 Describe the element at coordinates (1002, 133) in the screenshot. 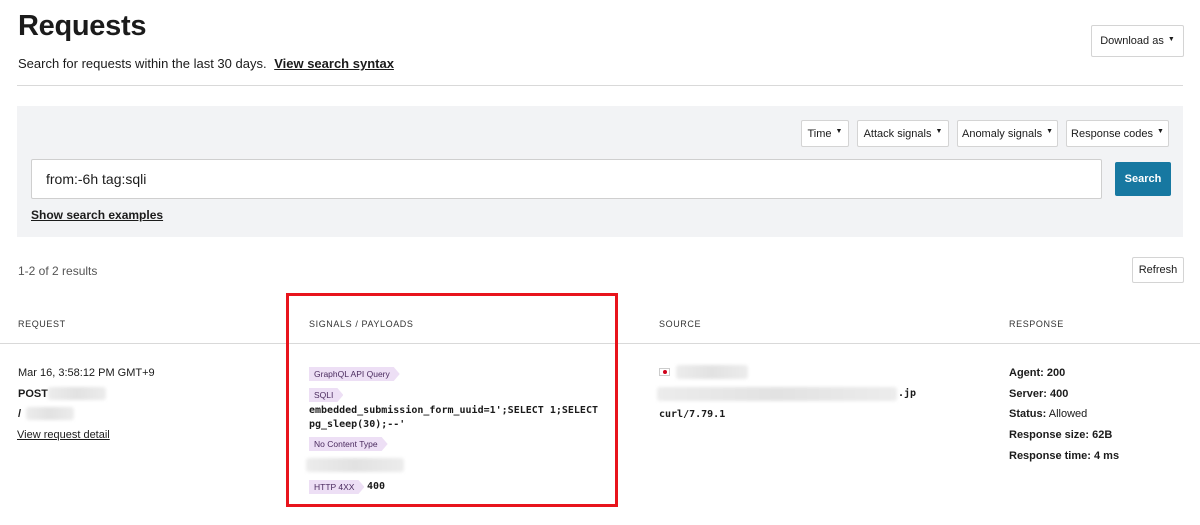

I see `anomaly-signals-label: Anomaly signals` at that location.